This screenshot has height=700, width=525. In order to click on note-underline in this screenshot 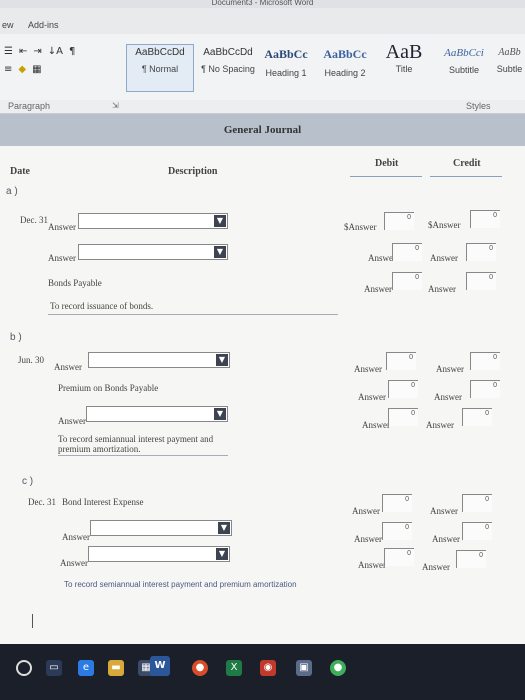, I will do `click(193, 314)`.